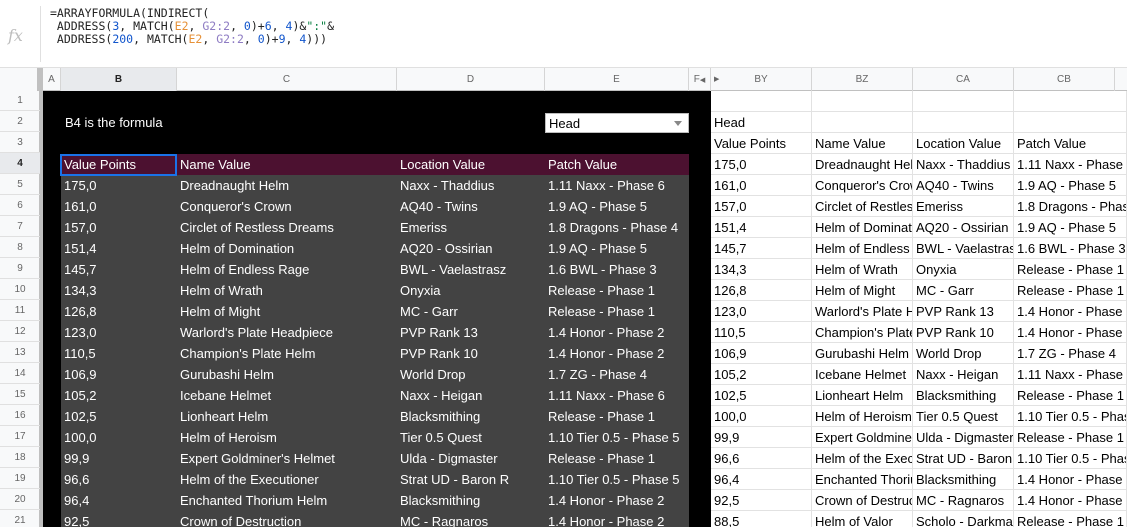 This screenshot has width=1127, height=527. I want to click on row-header-8: 8, so click(20, 247).